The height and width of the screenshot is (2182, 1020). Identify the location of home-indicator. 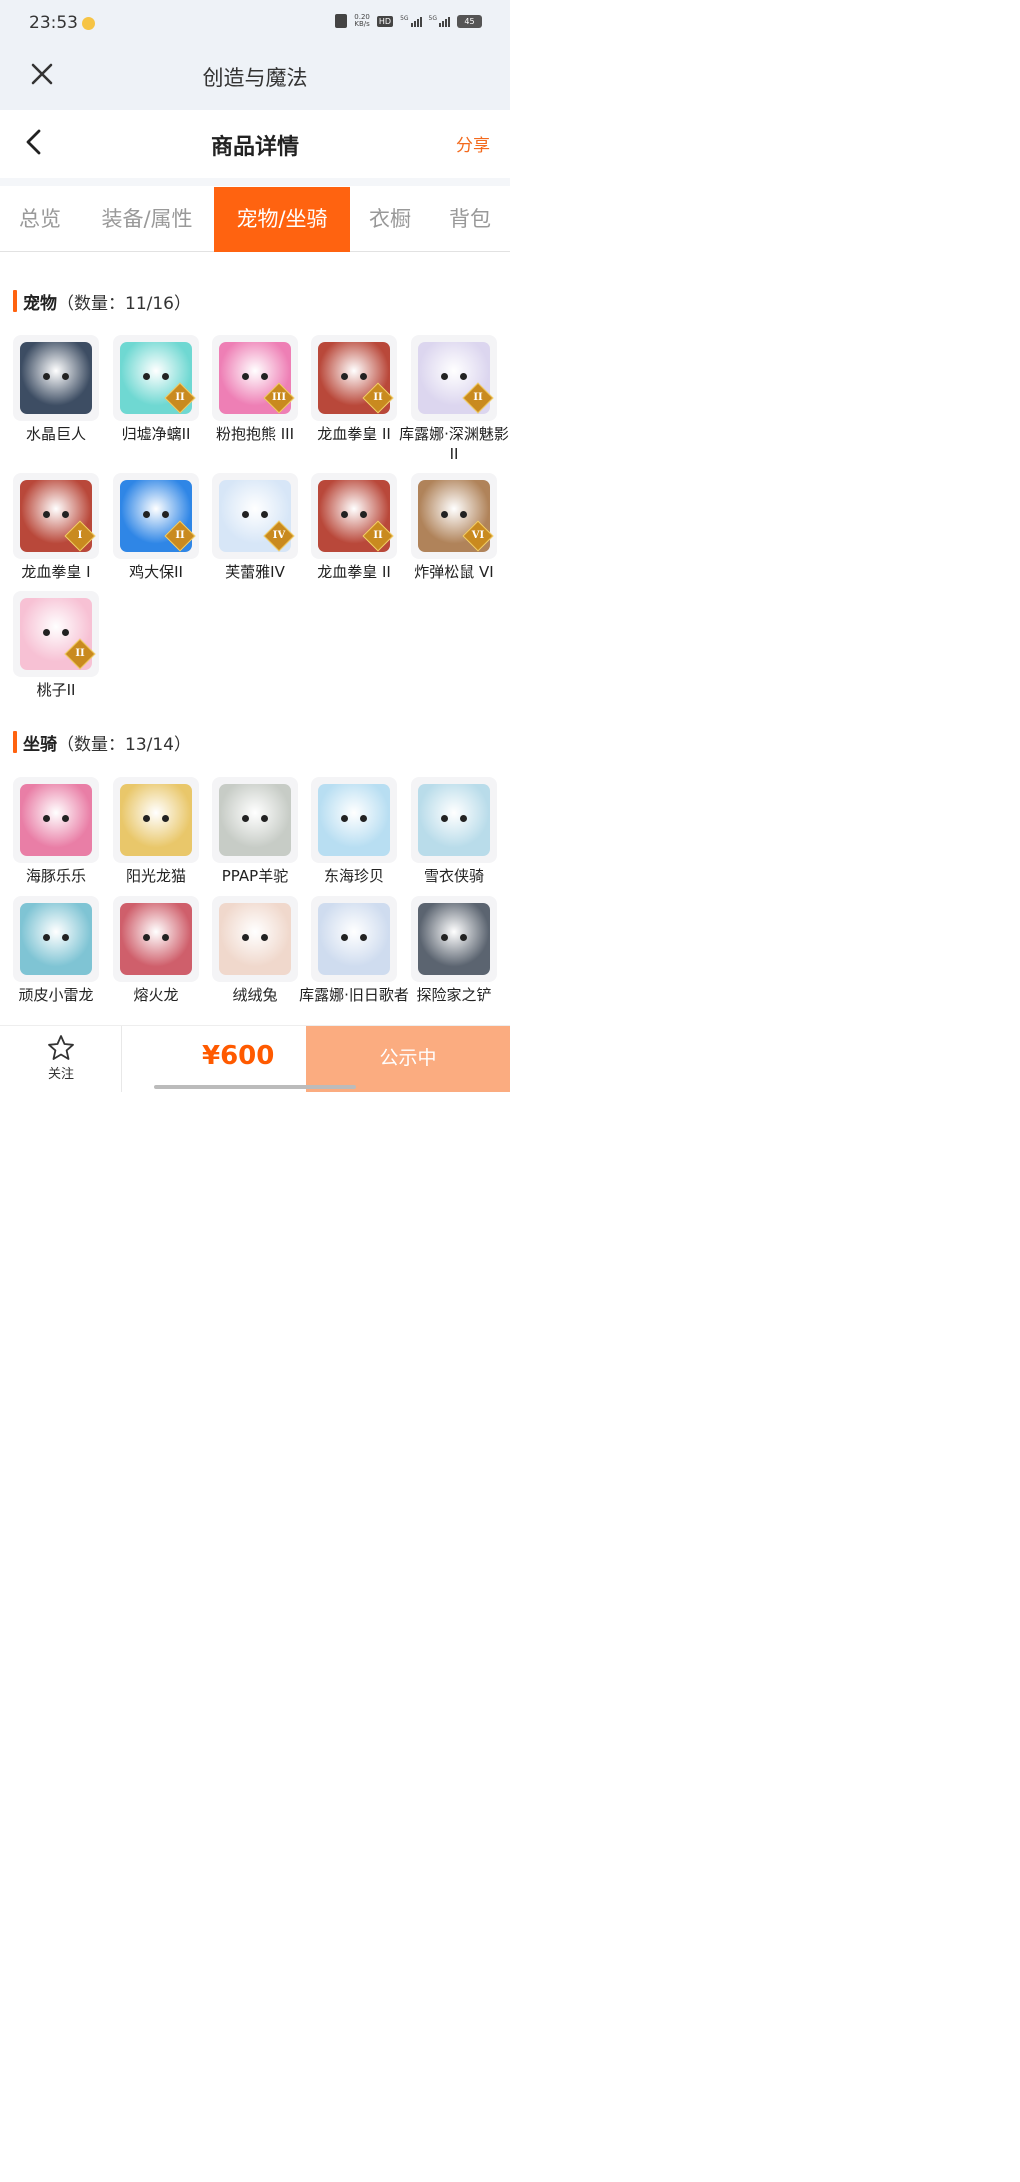
(255, 1087).